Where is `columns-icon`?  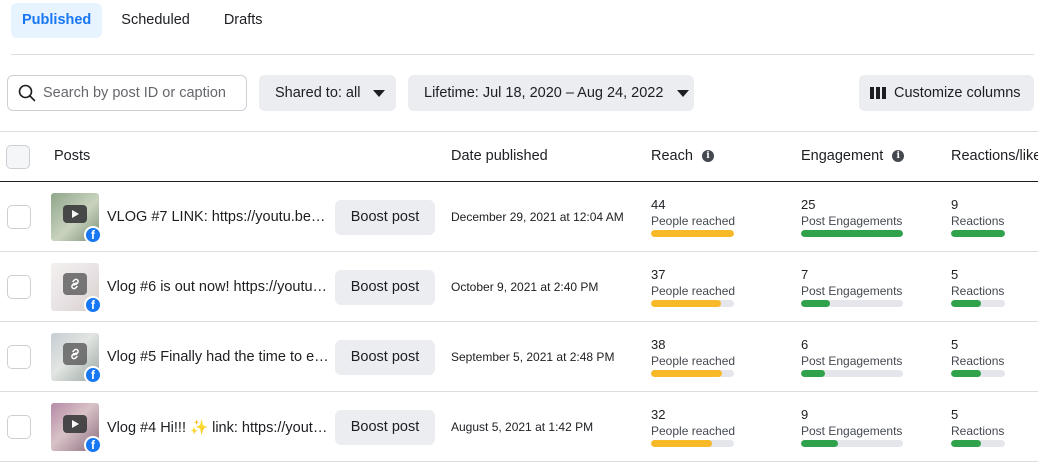
columns-icon is located at coordinates (878, 93).